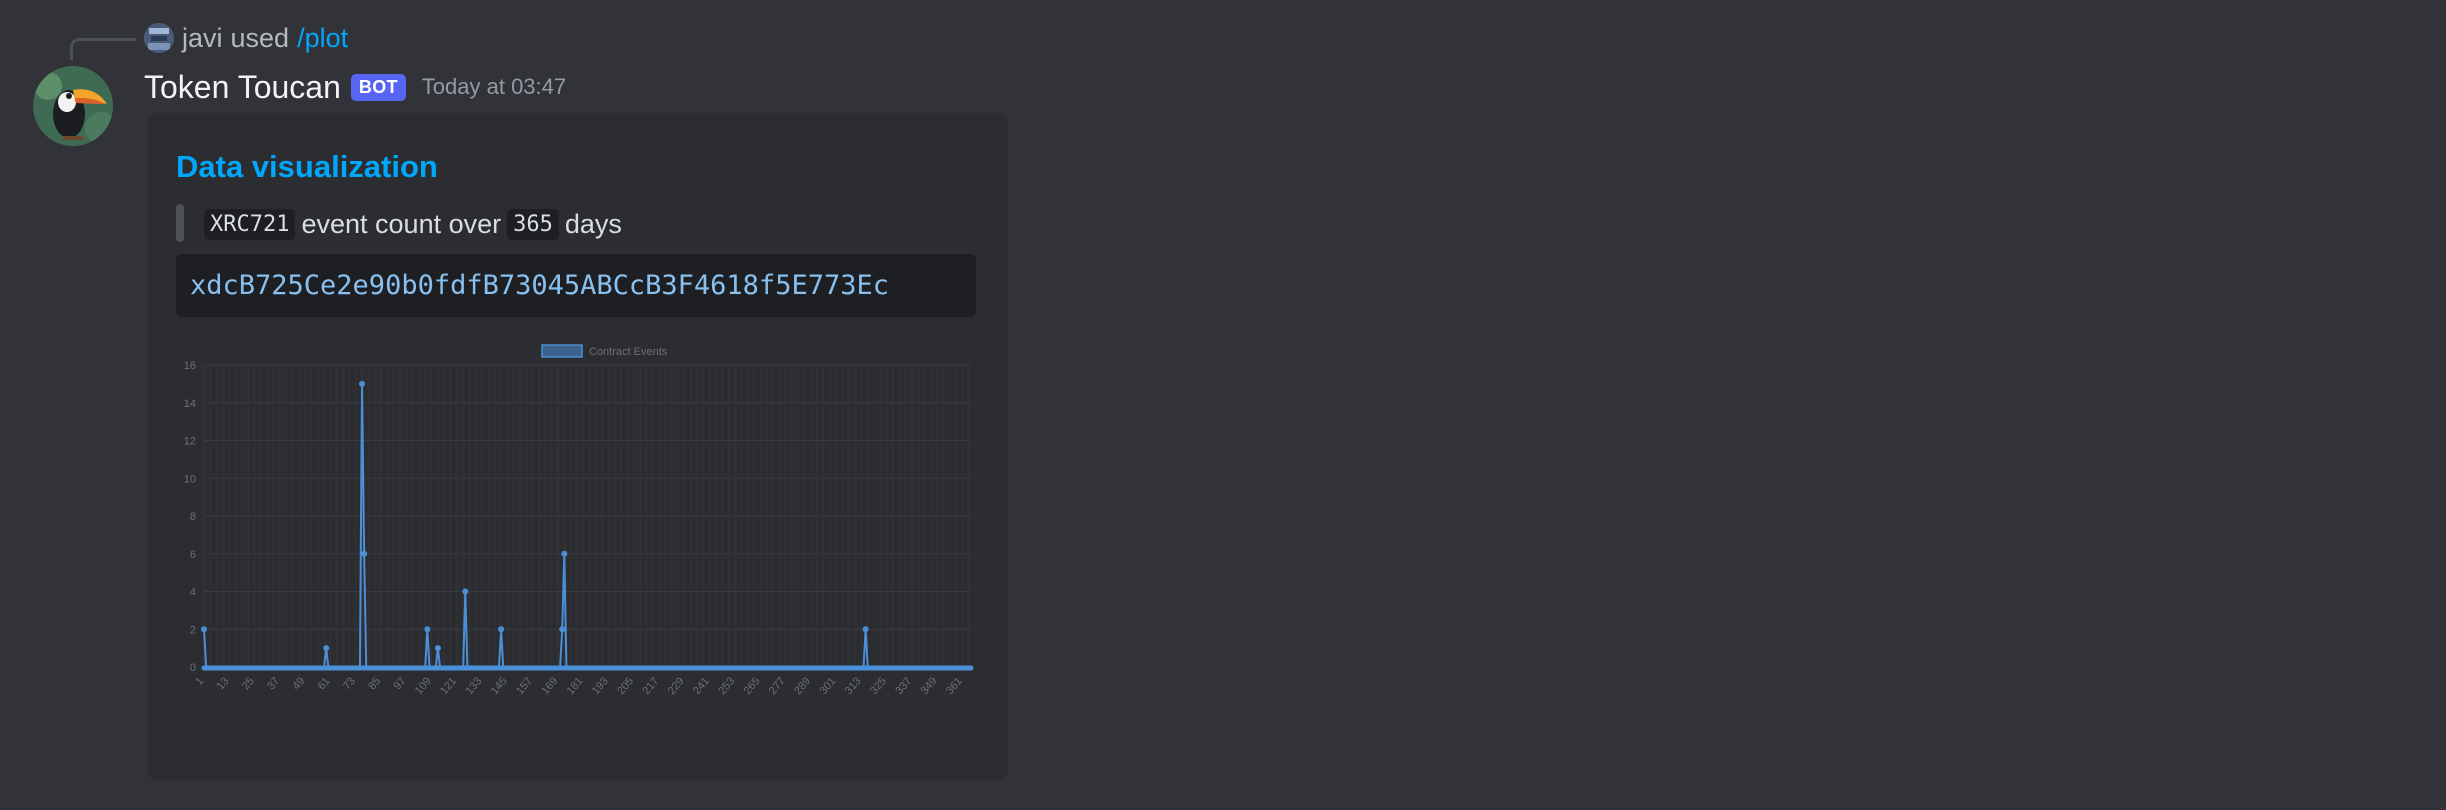 The height and width of the screenshot is (810, 2446). Describe the element at coordinates (593, 223) in the screenshot. I see `description-suffix: days` at that location.